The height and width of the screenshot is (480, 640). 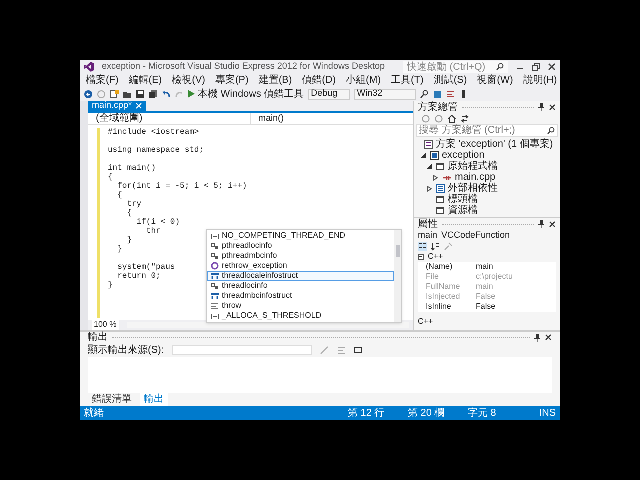 I want to click on menu-item: 檔案(F), so click(x=102, y=80).